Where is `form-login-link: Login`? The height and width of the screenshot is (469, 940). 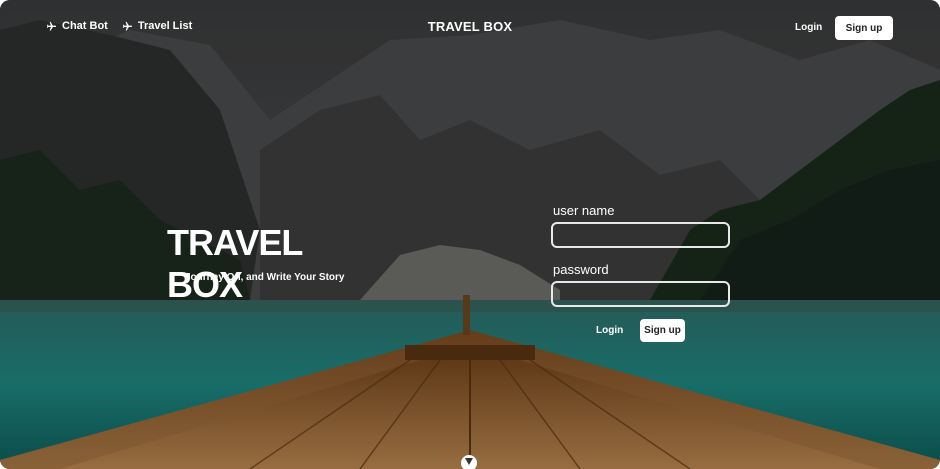 form-login-link: Login is located at coordinates (609, 330).